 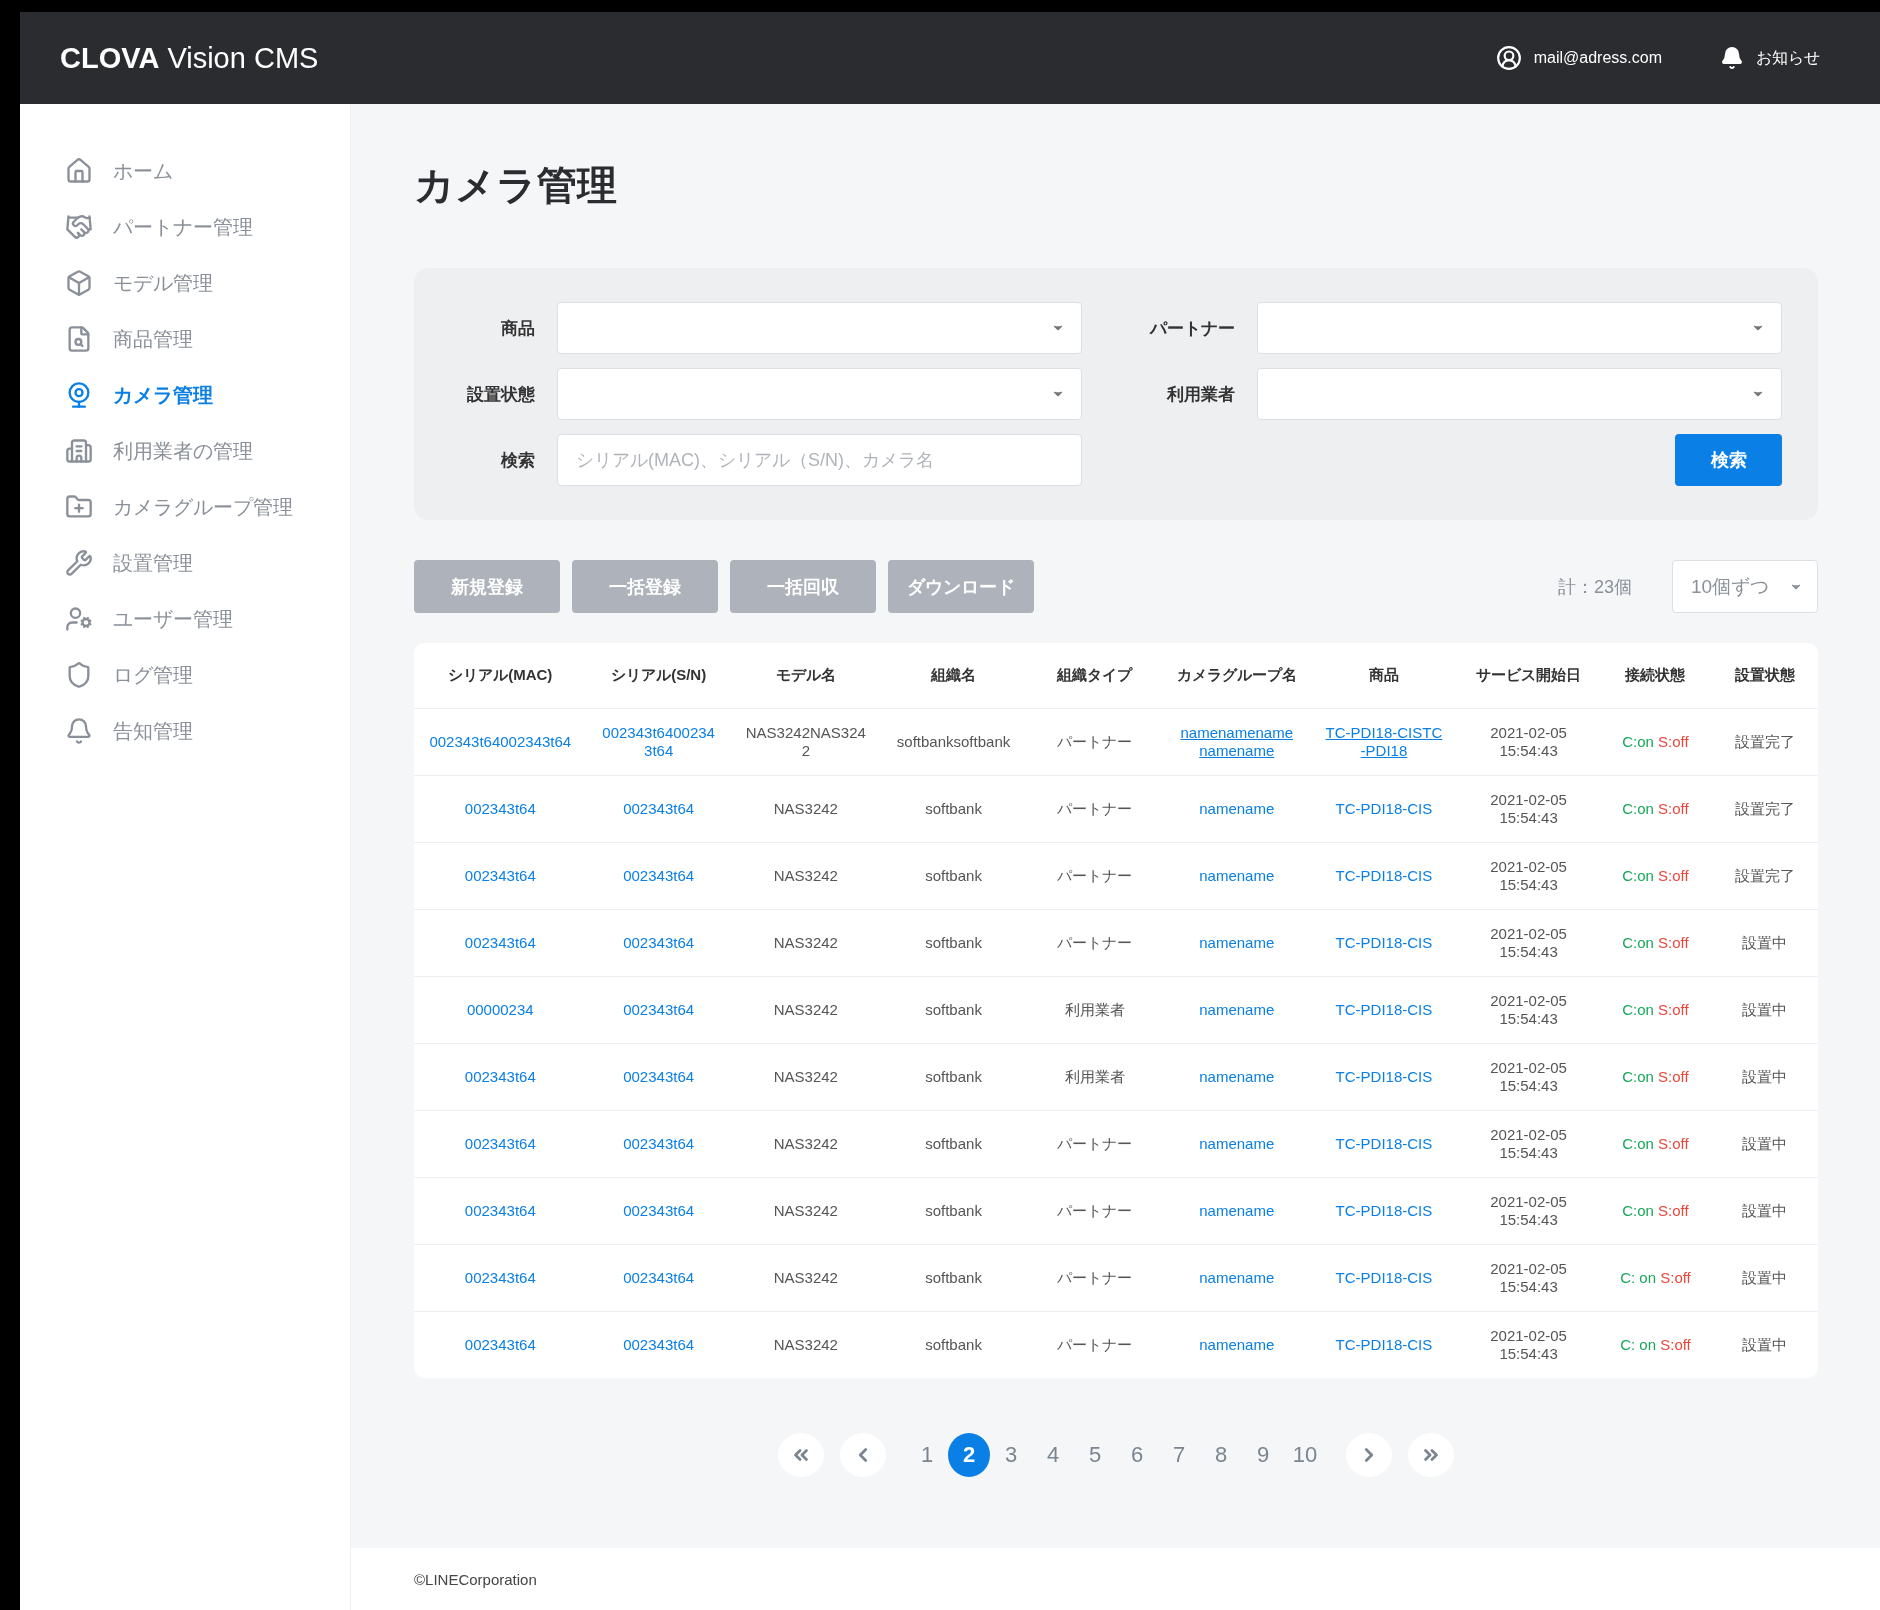 I want to click on product-link: TC-PDI18-CISTC-PDI18, so click(x=1384, y=741).